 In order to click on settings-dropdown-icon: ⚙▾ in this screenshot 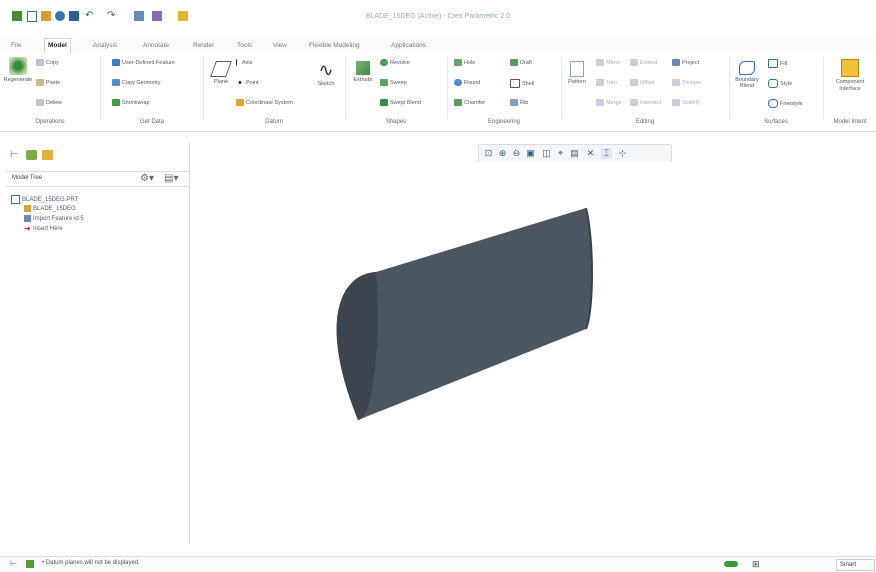, I will do `click(147, 178)`.